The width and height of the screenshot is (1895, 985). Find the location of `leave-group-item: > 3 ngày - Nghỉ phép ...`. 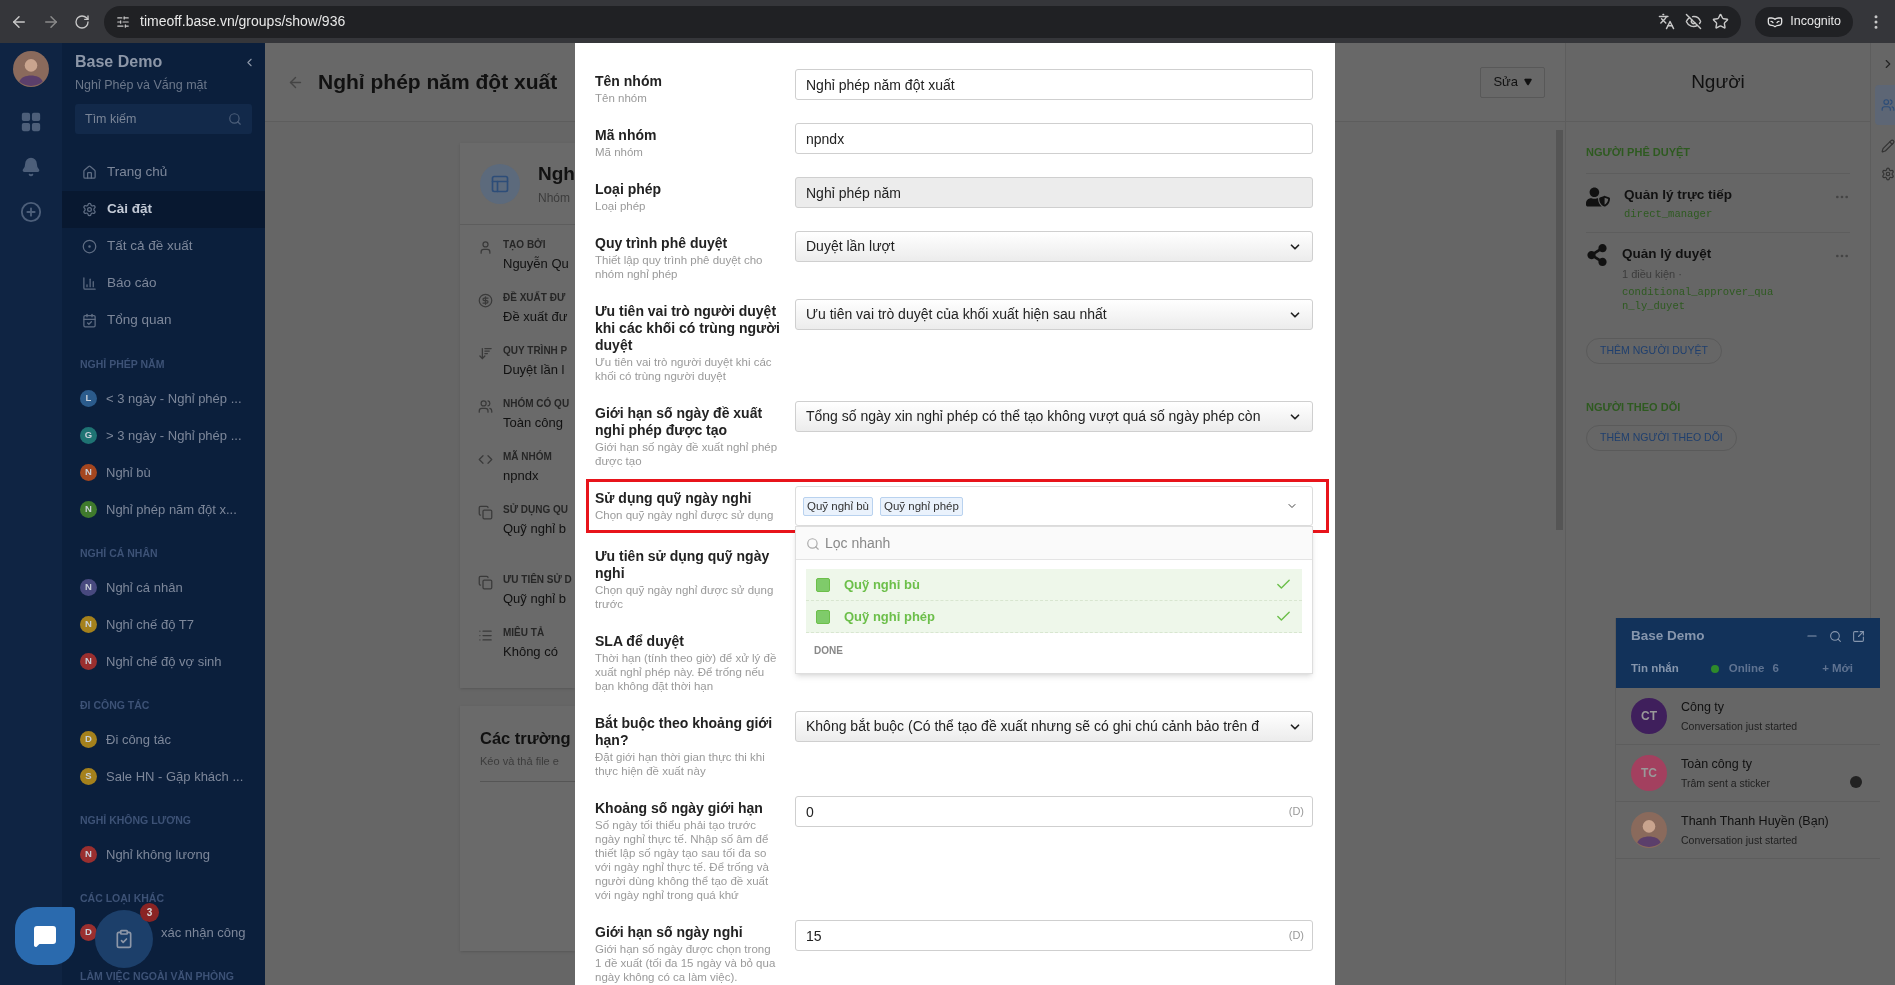

leave-group-item: > 3 ngày - Nghỉ phép ... is located at coordinates (174, 435).